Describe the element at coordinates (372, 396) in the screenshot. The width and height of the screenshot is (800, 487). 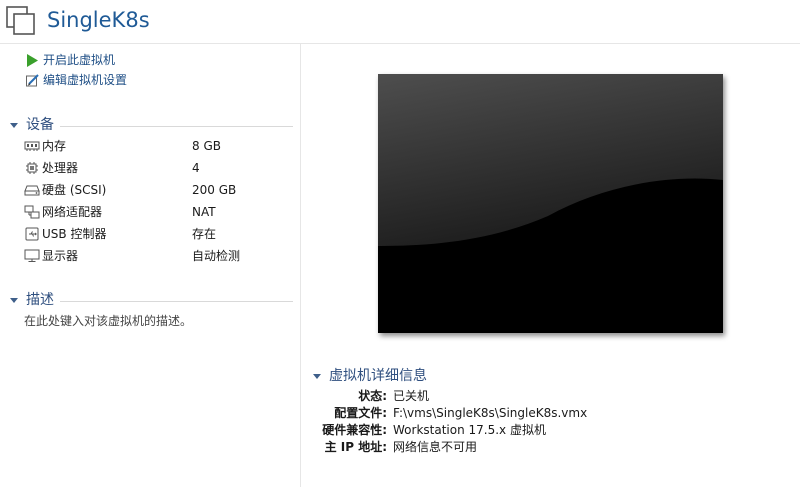
I see `detail-key: 状态:` at that location.